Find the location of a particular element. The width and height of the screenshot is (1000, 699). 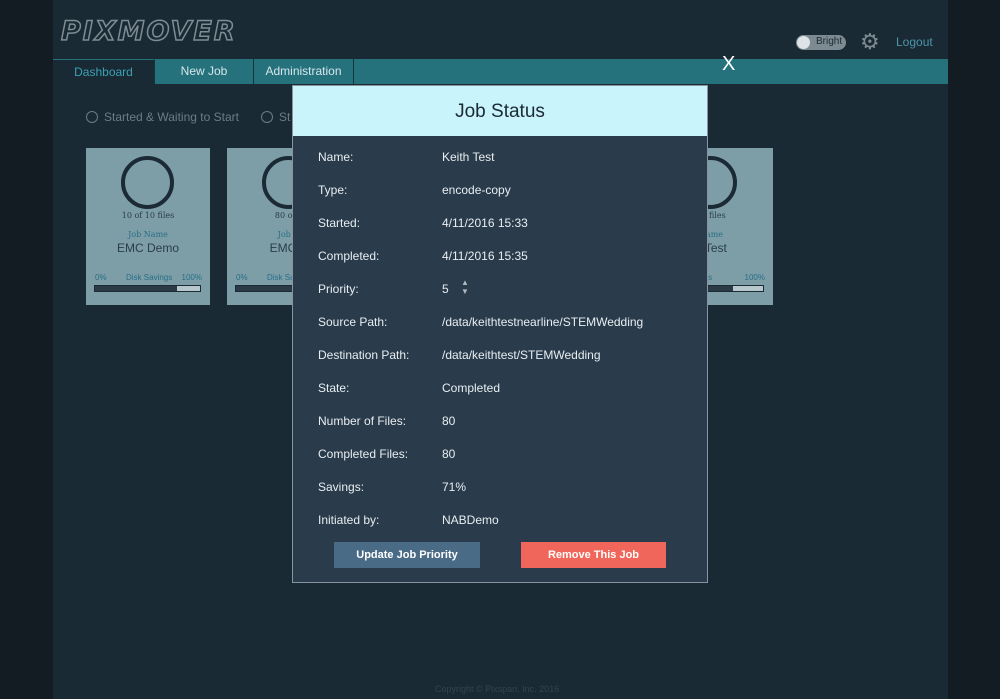

detail-value: encode-copy is located at coordinates (476, 190).